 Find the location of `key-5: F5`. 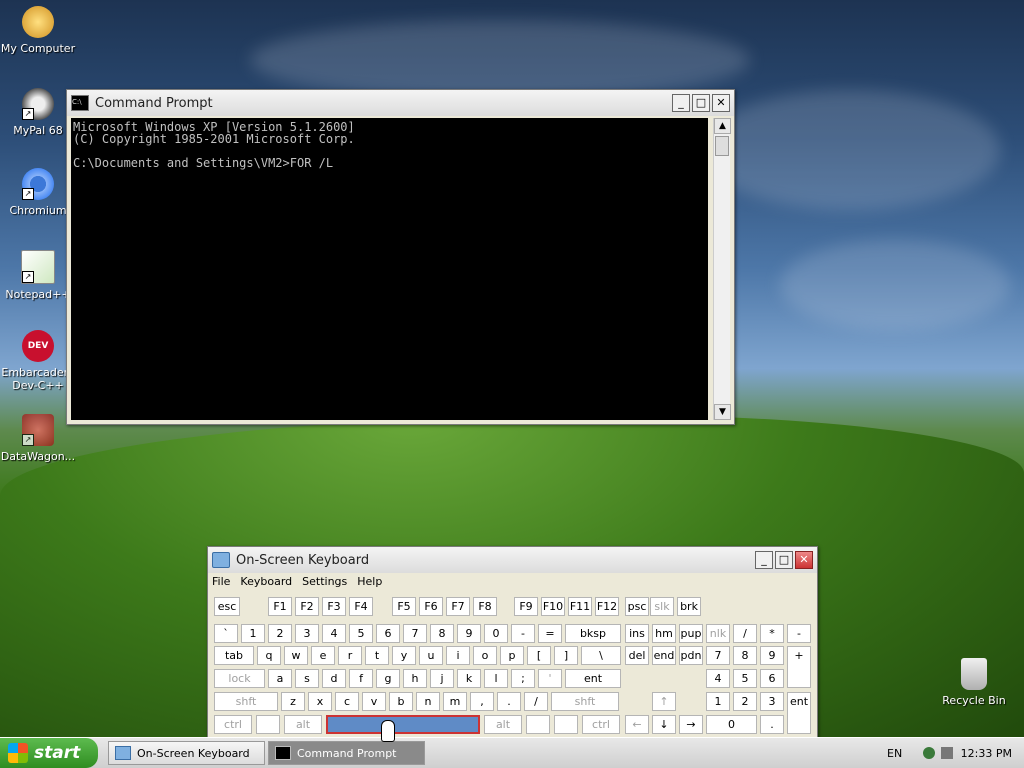

key-5: F5 is located at coordinates (404, 606).